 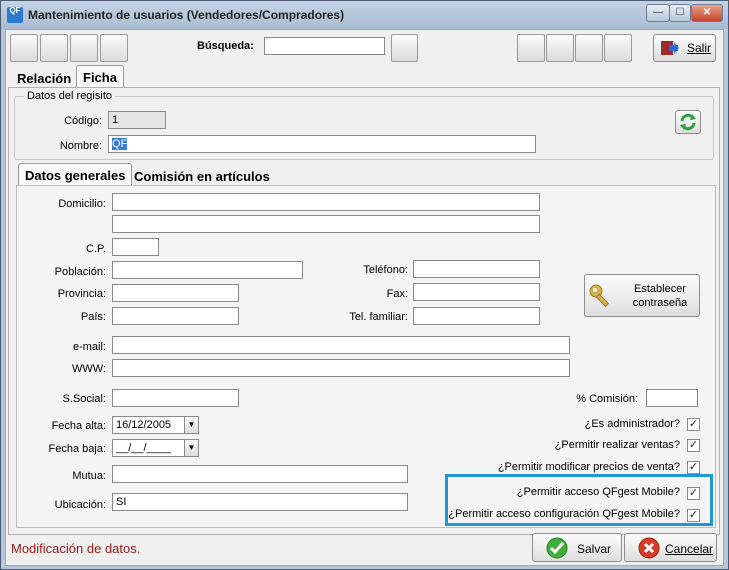 I want to click on provincia-field, so click(x=175, y=293).